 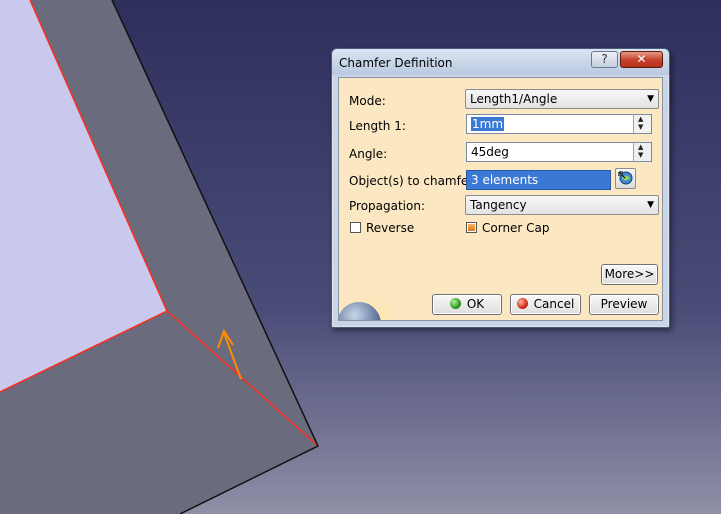 What do you see at coordinates (475, 304) in the screenshot?
I see `ok-label: OK` at bounding box center [475, 304].